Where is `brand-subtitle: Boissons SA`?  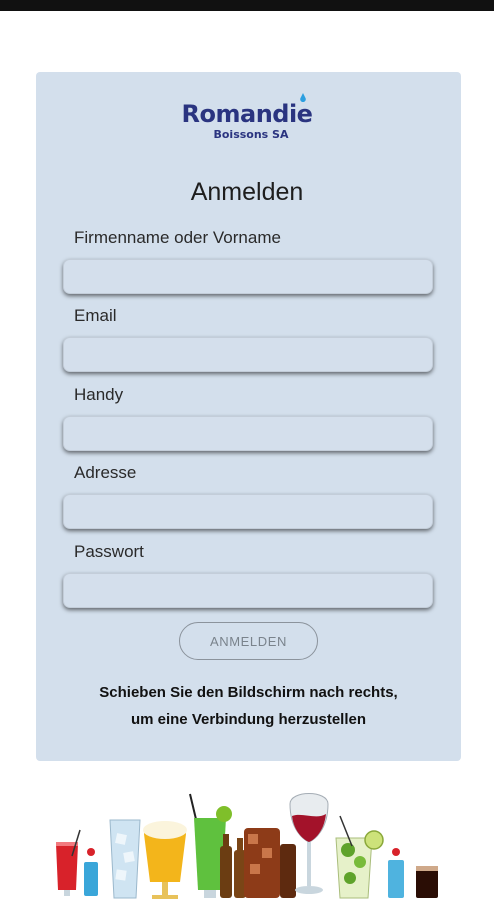 brand-subtitle: Boissons SA is located at coordinates (251, 134).